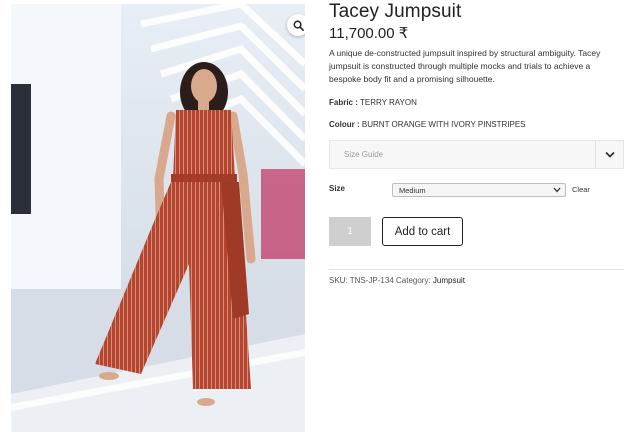  Describe the element at coordinates (395, 11) in the screenshot. I see `product-title: Tacey Jumpsuit` at that location.